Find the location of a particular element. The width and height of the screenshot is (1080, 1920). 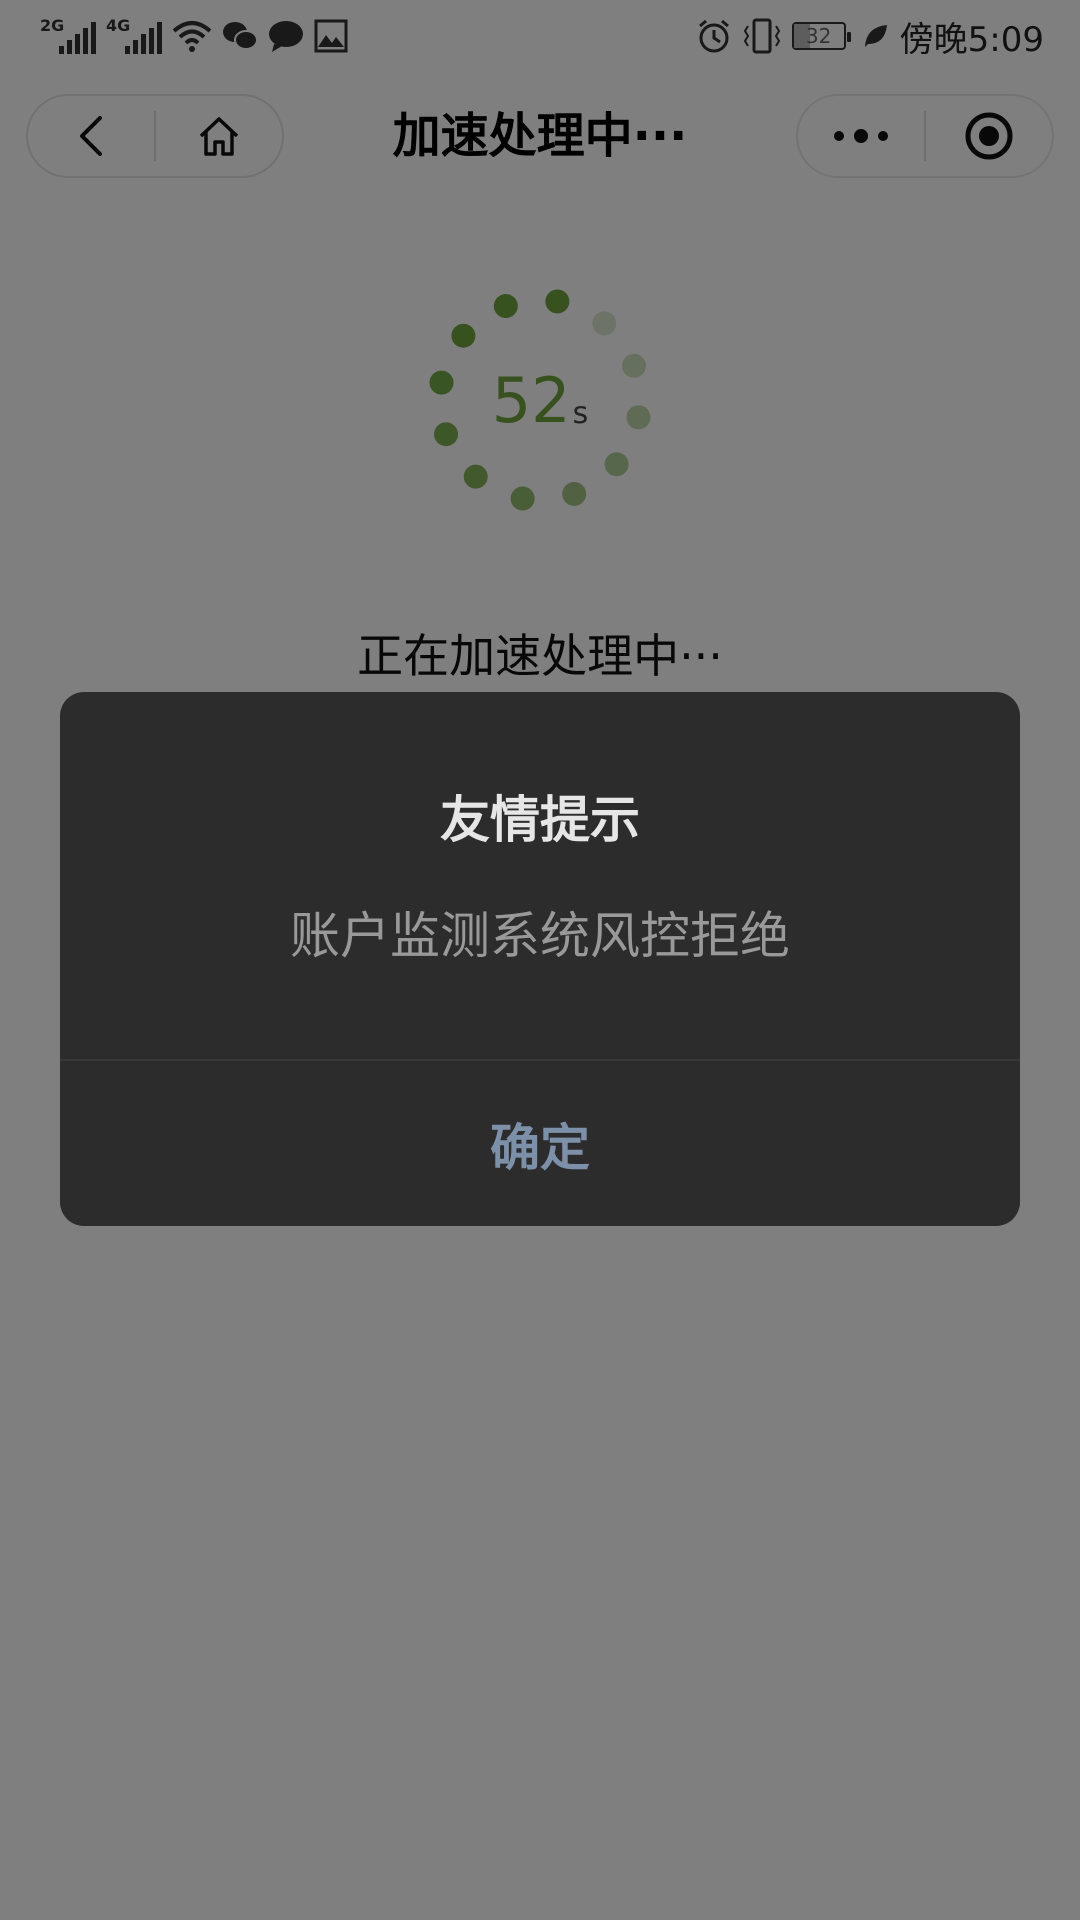

battery-level: 32 is located at coordinates (818, 36).